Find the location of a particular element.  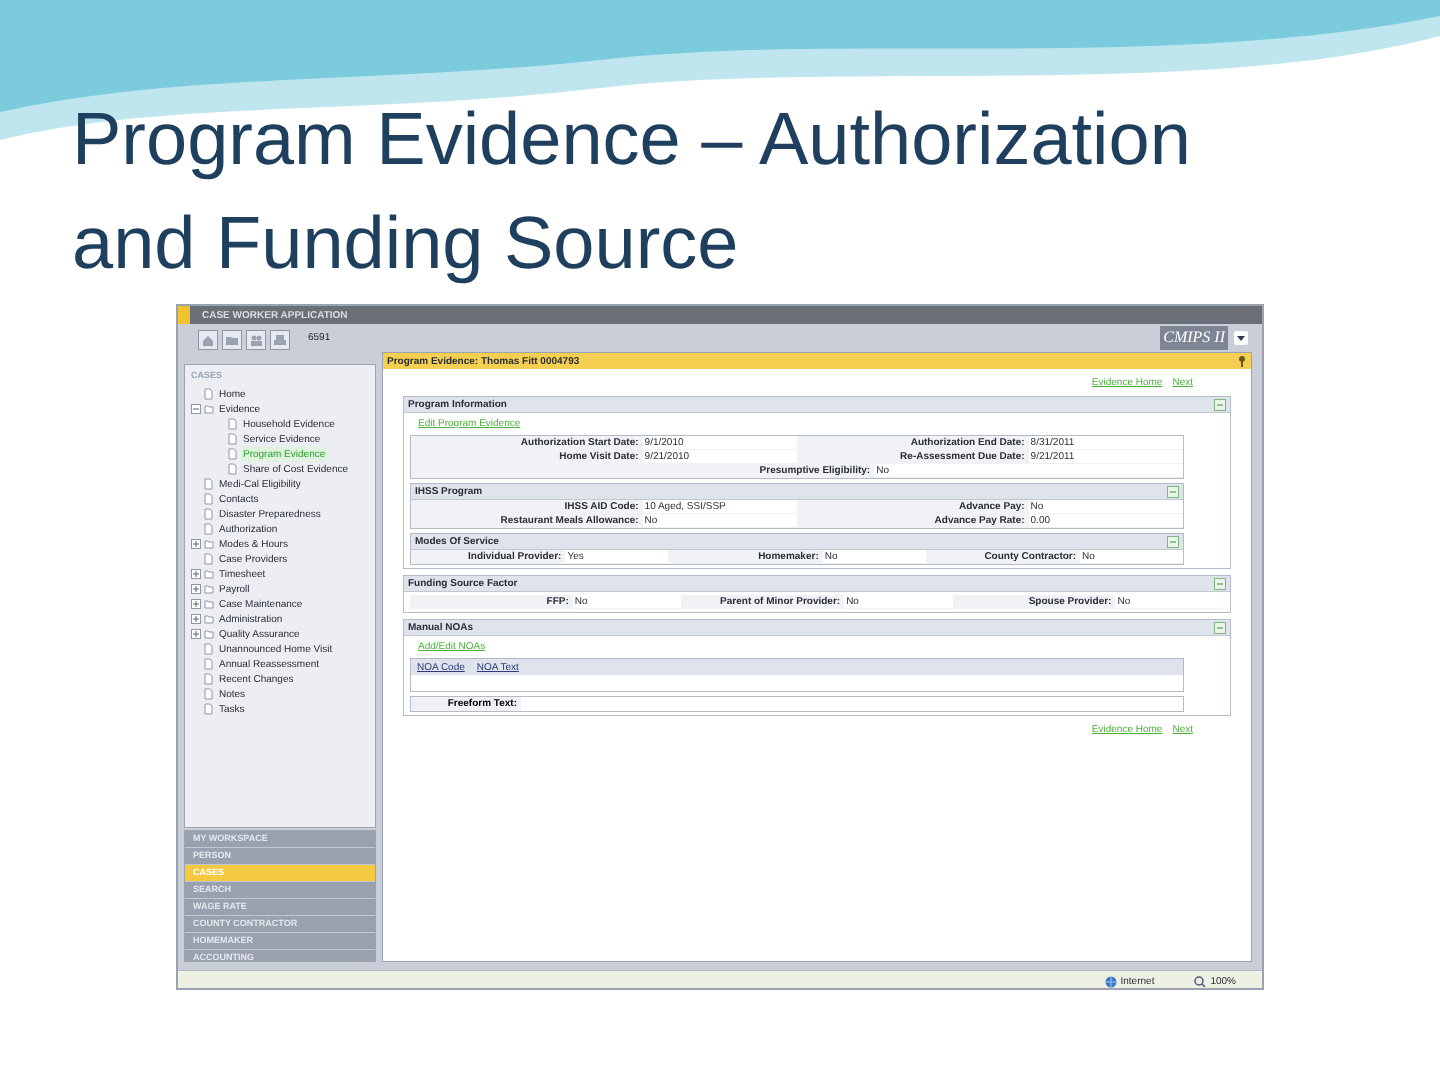

pin-icon is located at coordinates (1242, 361).